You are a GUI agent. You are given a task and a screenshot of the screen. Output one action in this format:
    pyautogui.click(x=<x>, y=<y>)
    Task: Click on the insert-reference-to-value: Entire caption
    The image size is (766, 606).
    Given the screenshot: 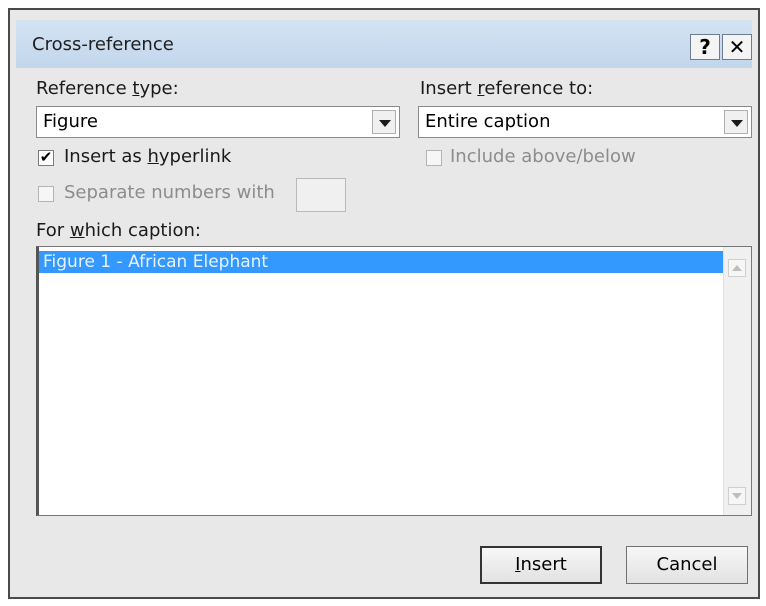 What is the action you would take?
    pyautogui.click(x=488, y=121)
    